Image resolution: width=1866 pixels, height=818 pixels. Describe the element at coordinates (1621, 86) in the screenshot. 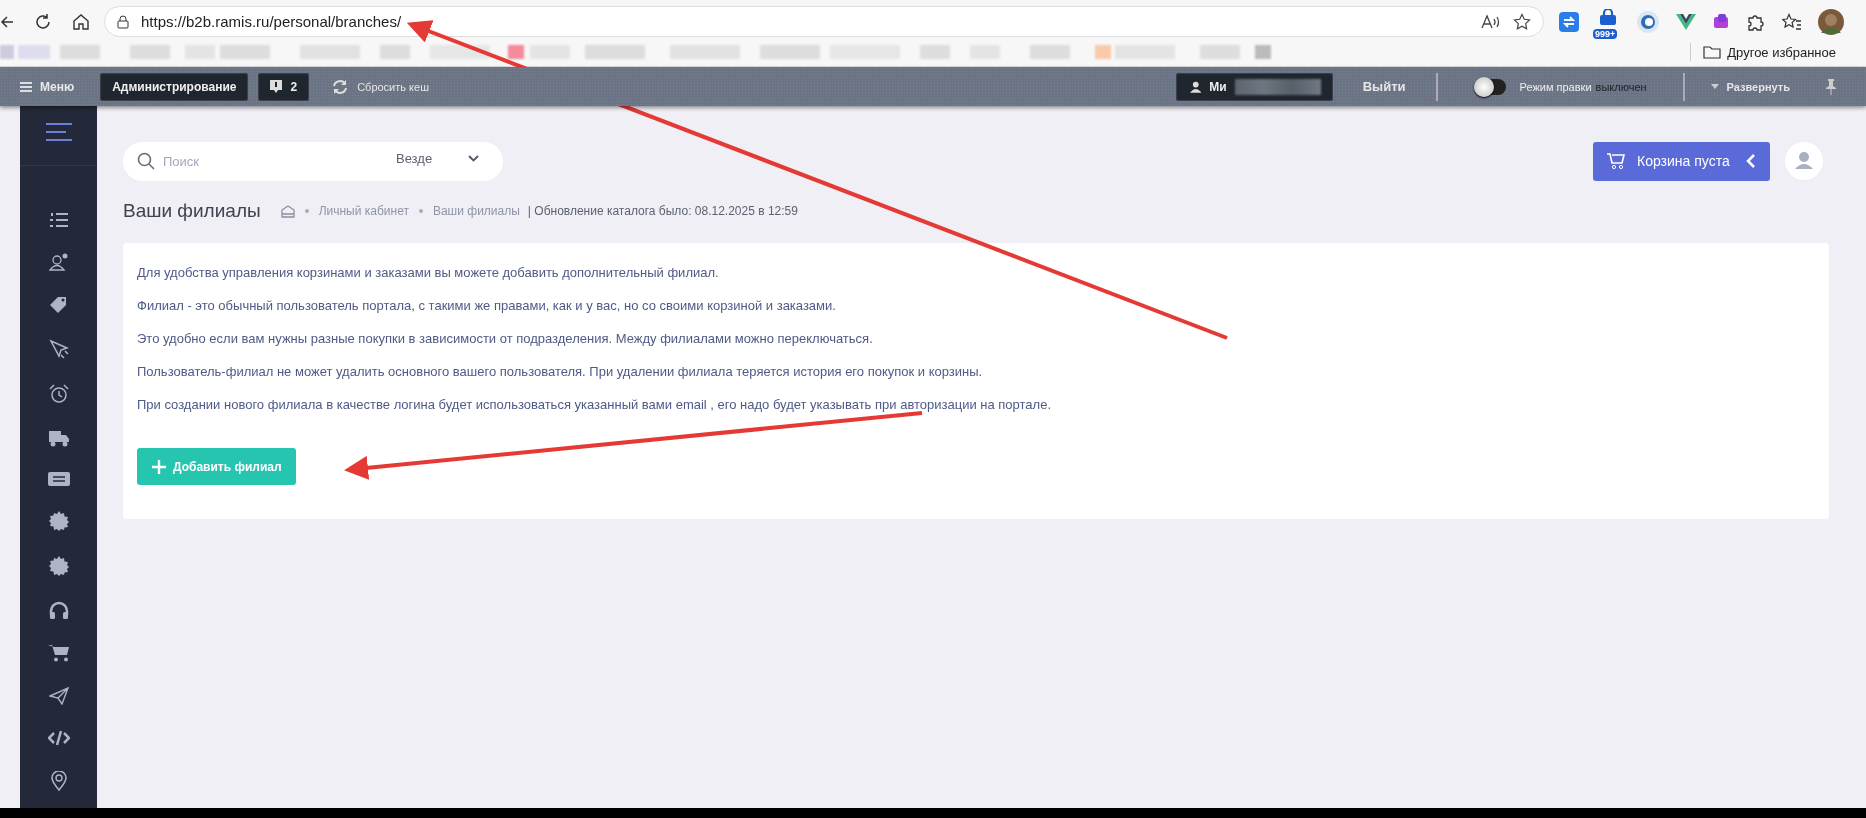

I see `edit-mode-status: выключен` at that location.